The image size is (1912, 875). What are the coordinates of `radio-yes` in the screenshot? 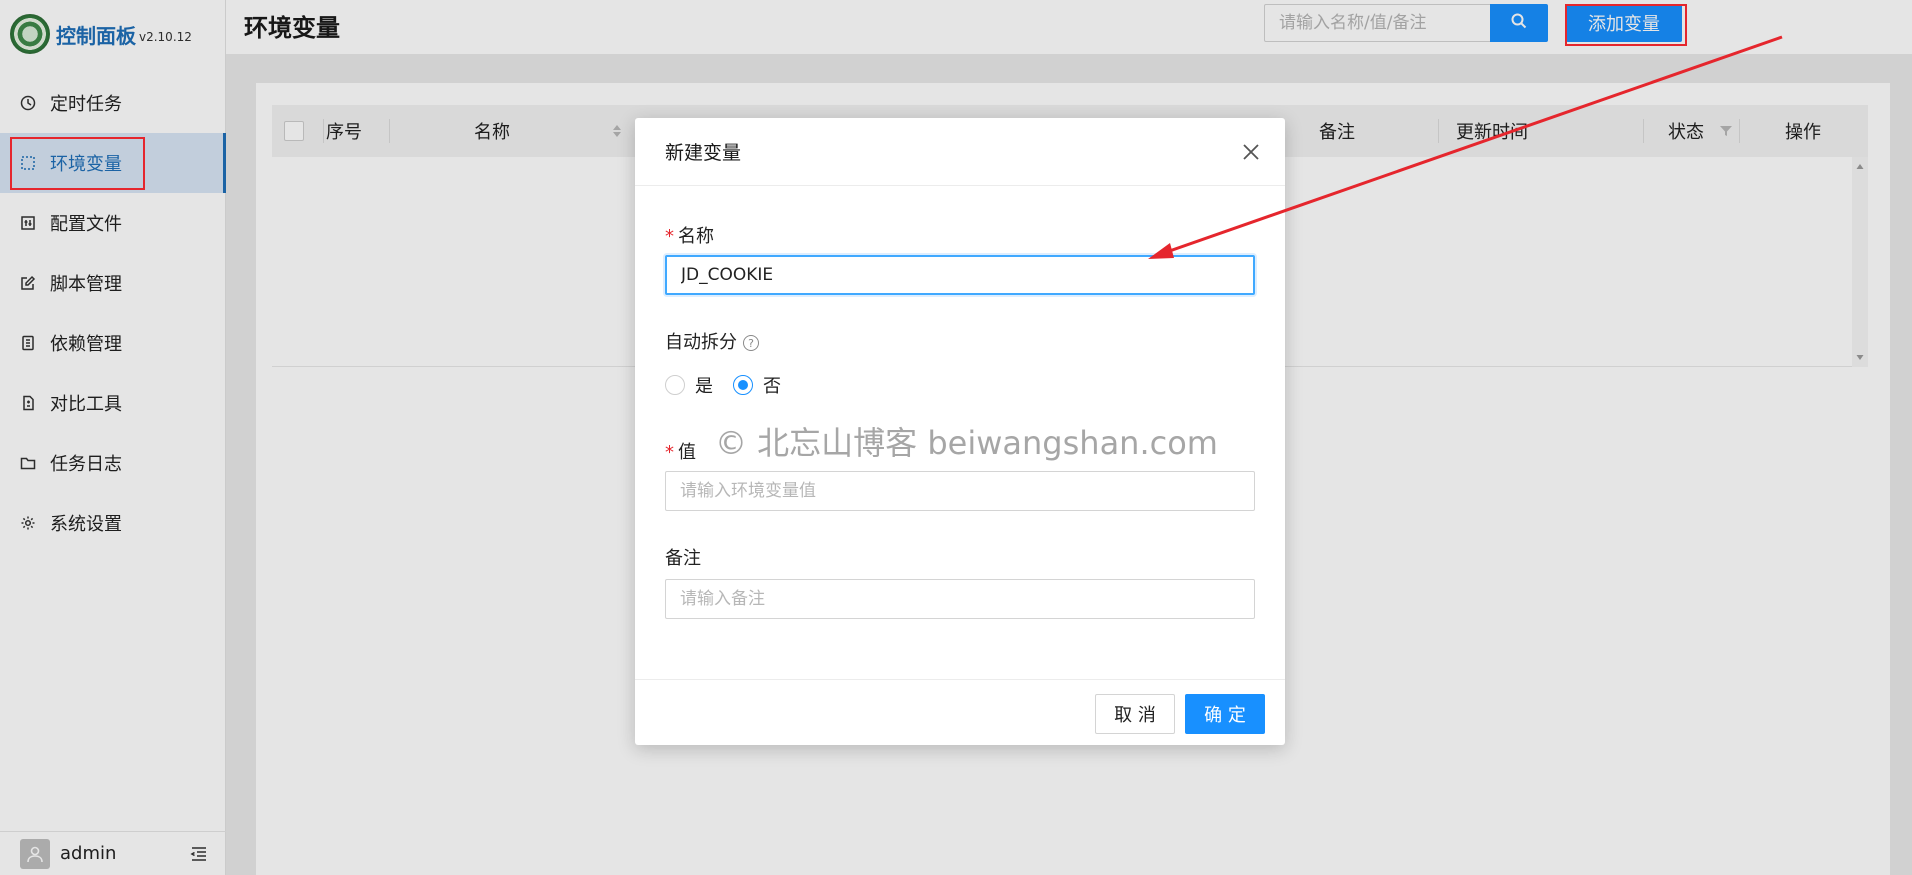 It's located at (675, 385).